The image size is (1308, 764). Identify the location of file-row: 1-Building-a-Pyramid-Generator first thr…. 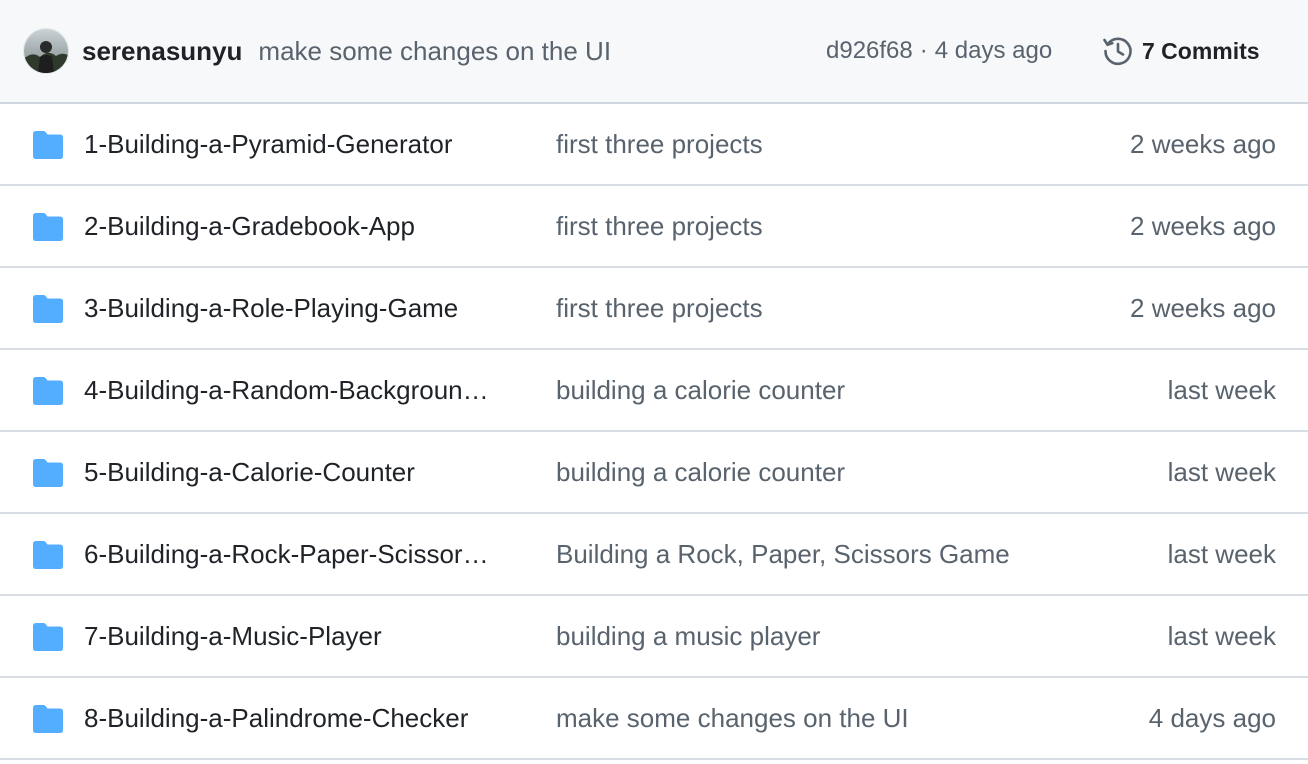
(654, 145).